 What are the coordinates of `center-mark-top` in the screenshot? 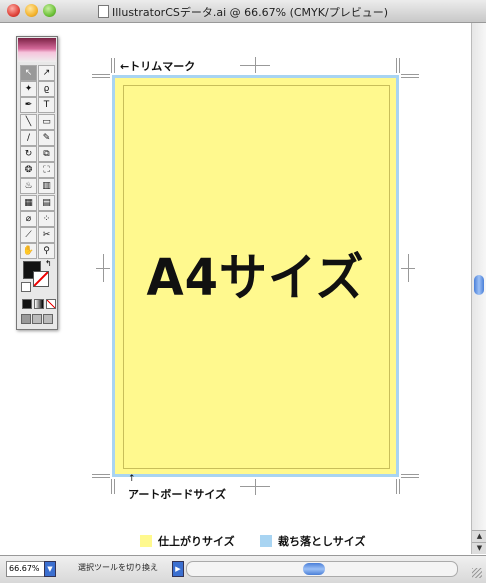 It's located at (255, 65).